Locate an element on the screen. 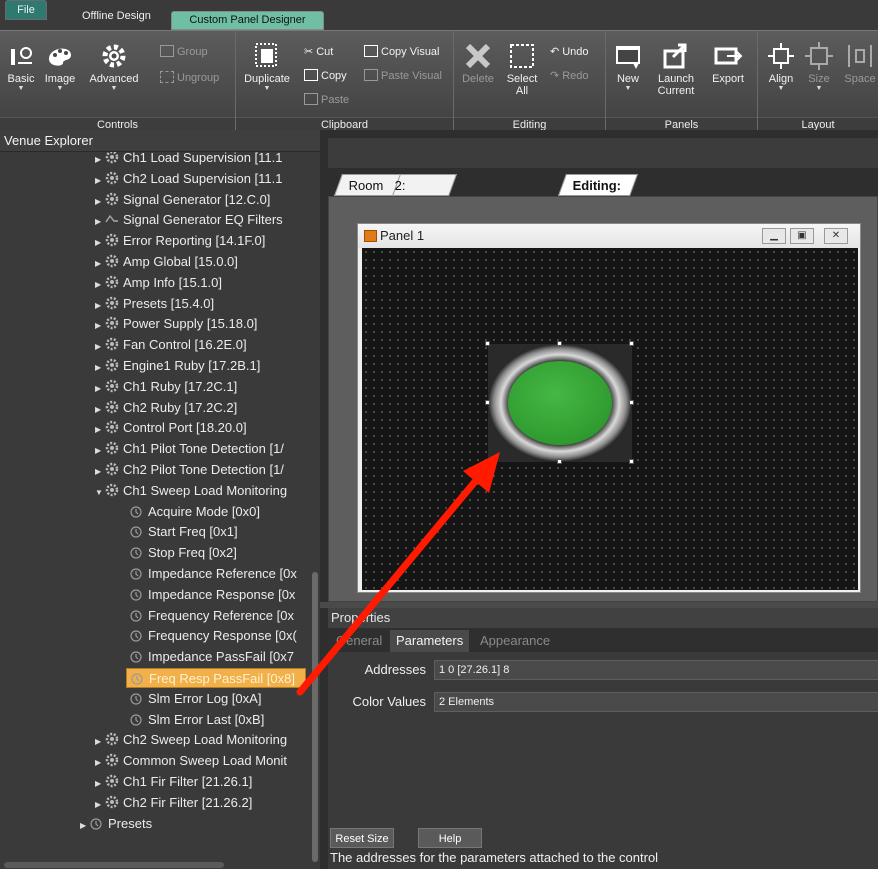  color-values-field: 2 Elements is located at coordinates (656, 702).